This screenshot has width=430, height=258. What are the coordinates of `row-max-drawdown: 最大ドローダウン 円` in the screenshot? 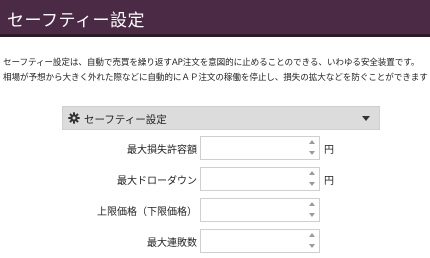 It's located at (221, 179).